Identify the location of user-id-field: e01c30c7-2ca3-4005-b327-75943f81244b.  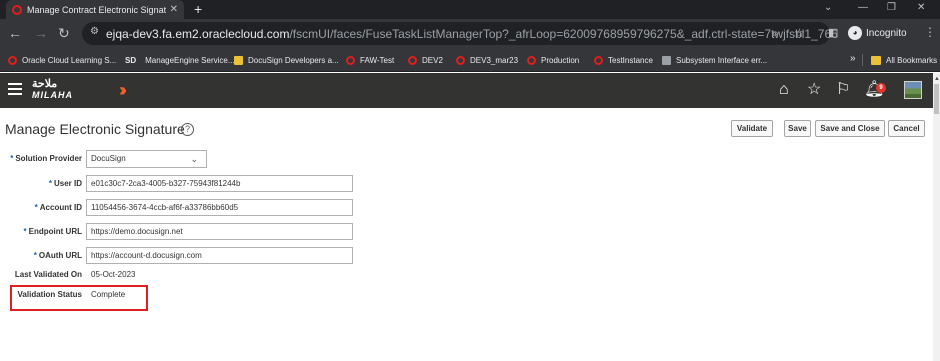
(219, 183).